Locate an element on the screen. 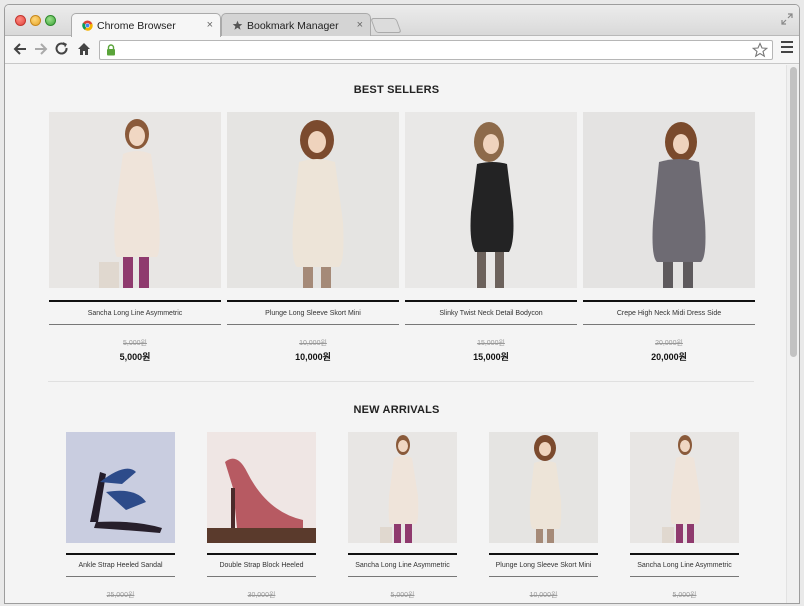 This screenshot has width=804, height=606. sale-price: 10,000원 is located at coordinates (313, 357).